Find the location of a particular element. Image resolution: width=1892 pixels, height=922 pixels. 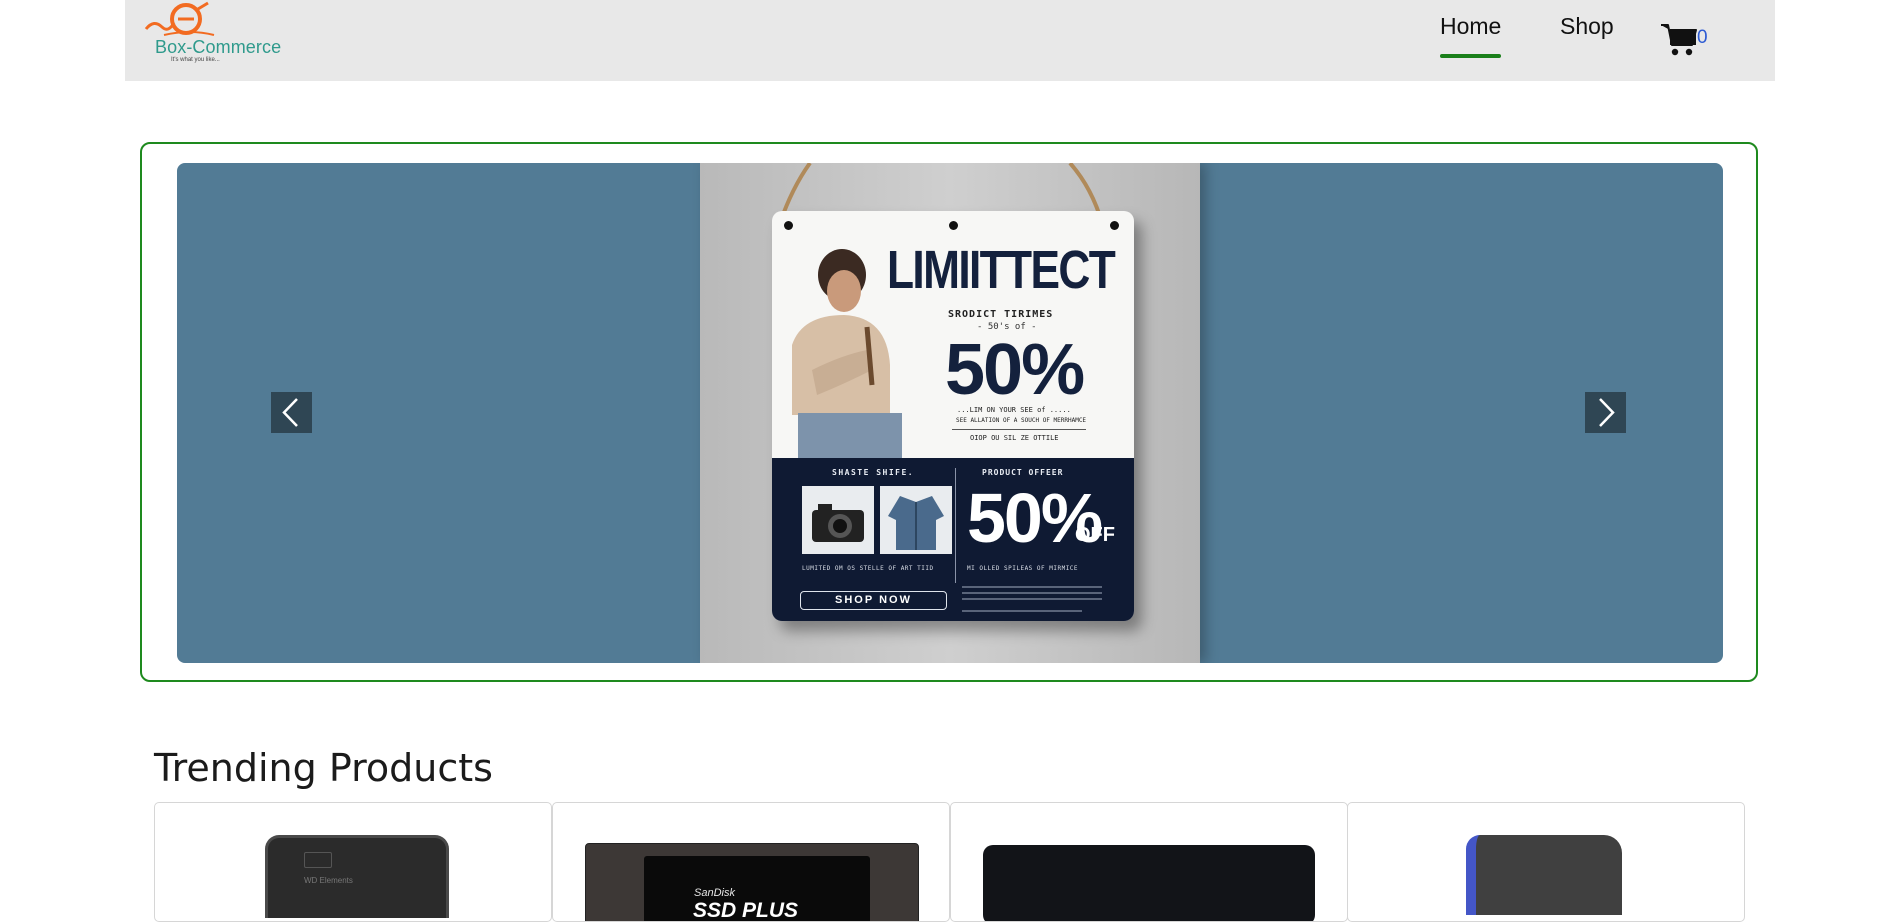

slide-discount: 50% is located at coordinates (1015, 370).